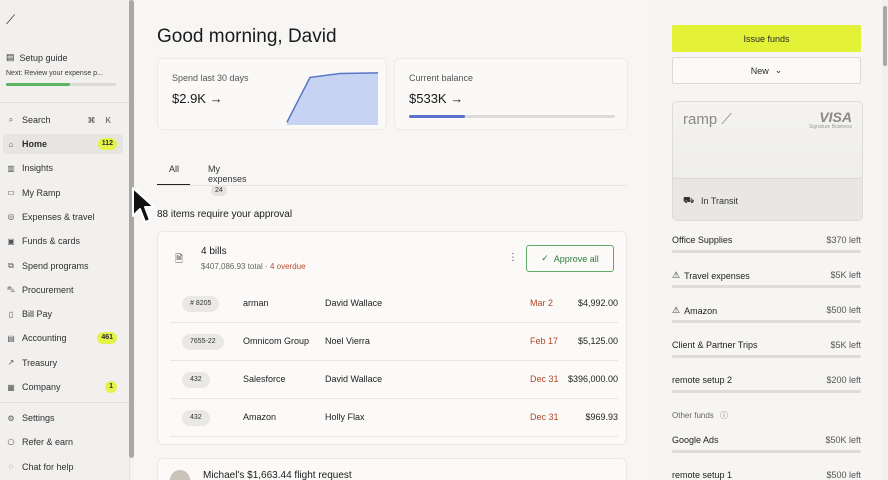  What do you see at coordinates (512, 116) in the screenshot?
I see `balance-bar` at bounding box center [512, 116].